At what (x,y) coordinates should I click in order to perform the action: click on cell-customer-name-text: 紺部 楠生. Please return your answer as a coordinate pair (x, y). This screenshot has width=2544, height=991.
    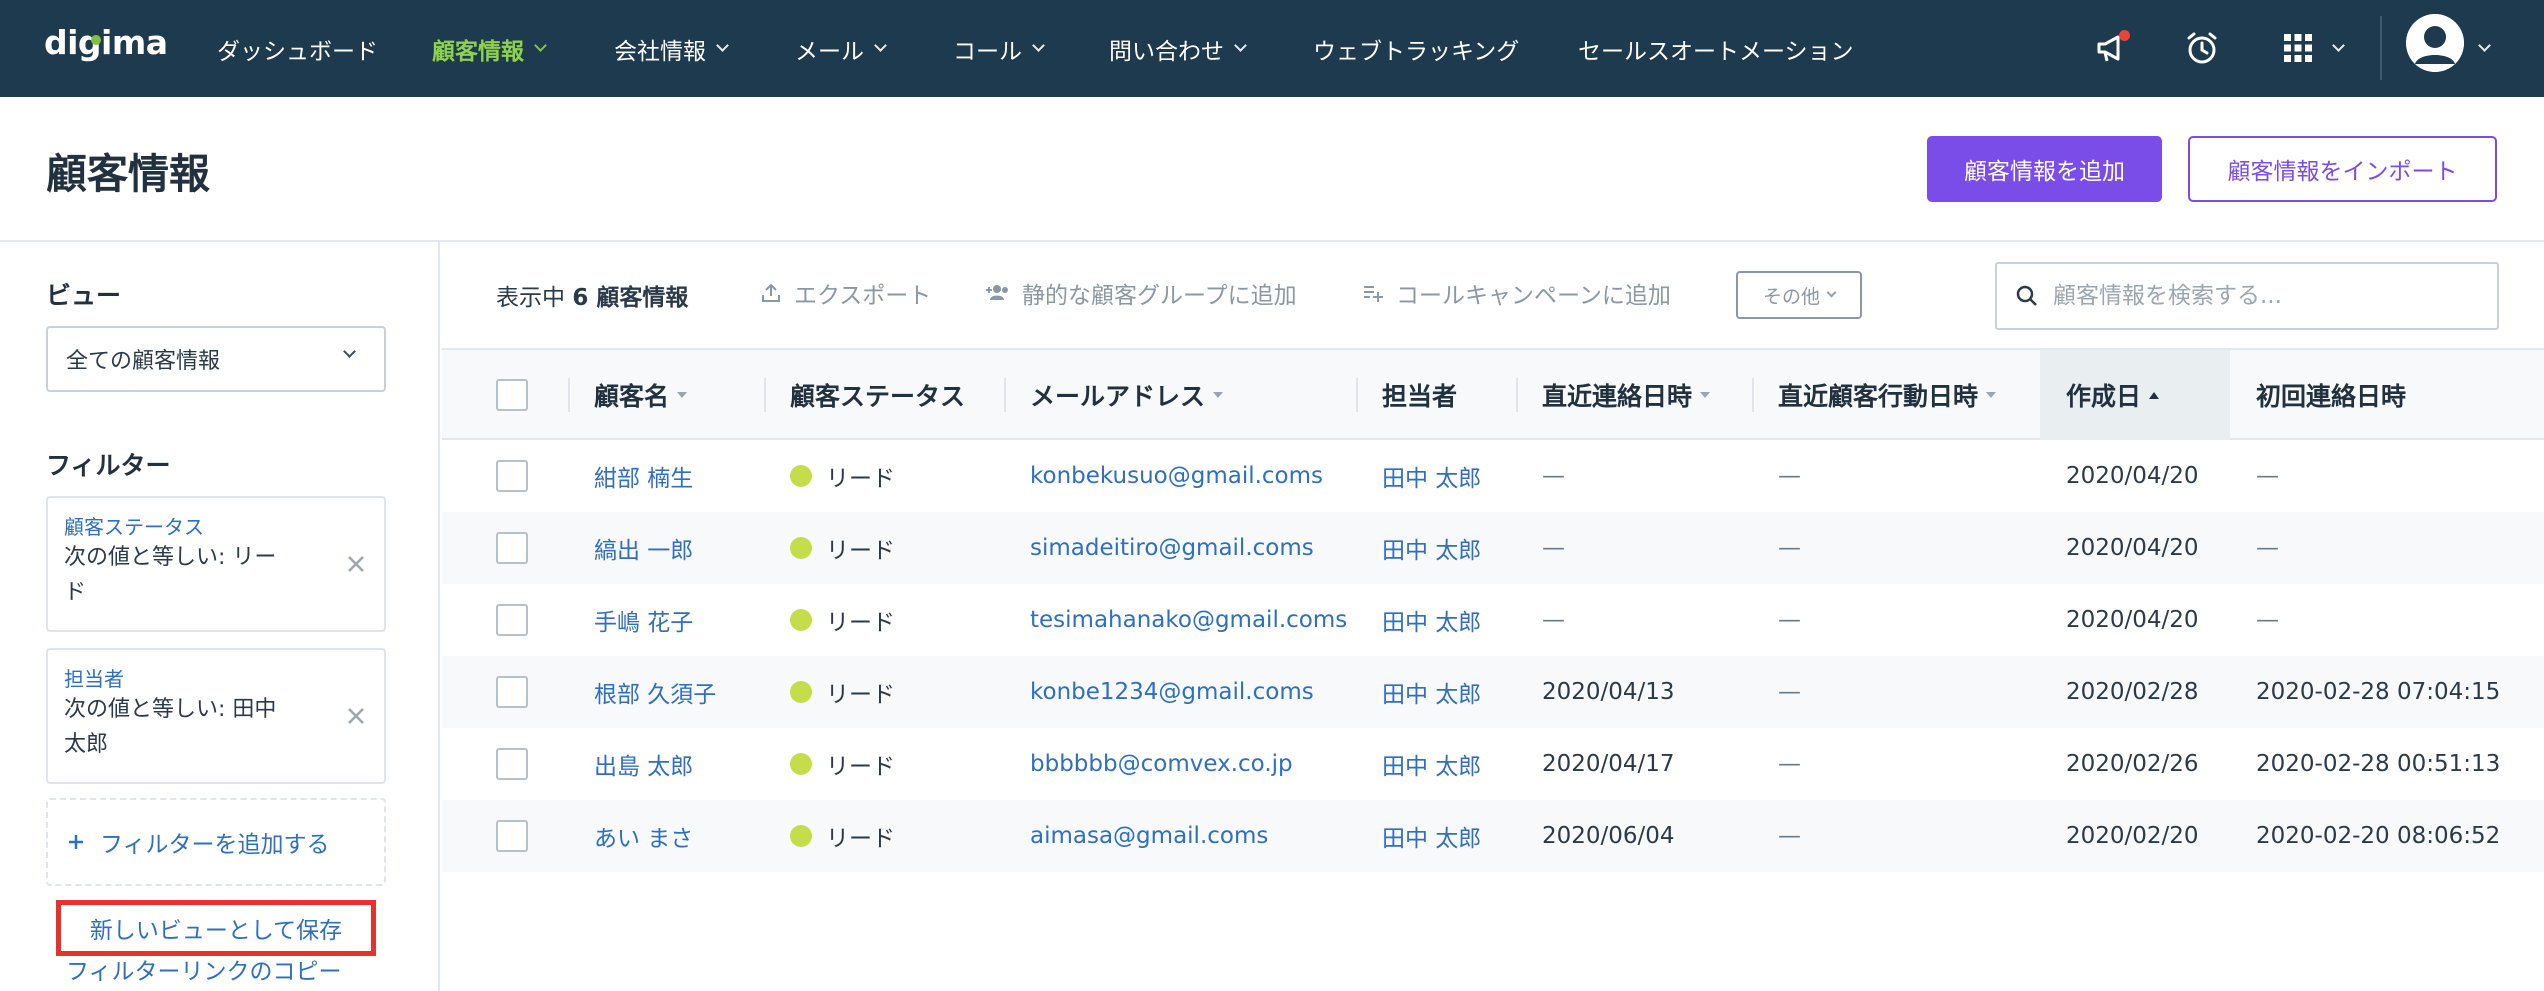
    Looking at the image, I should click on (644, 479).